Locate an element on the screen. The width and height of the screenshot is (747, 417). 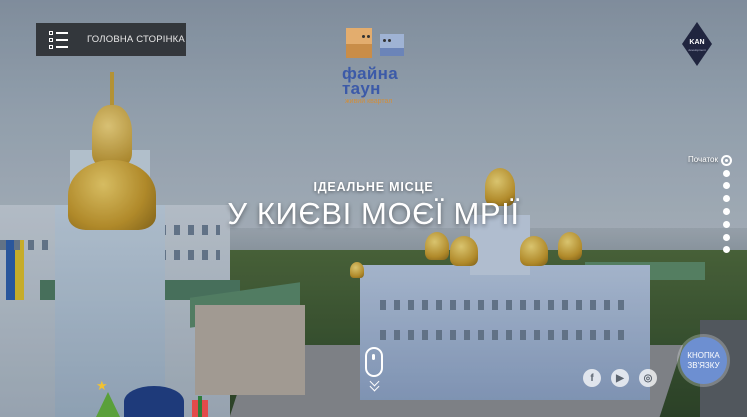
youtube-icon: ▶ is located at coordinates (620, 378).